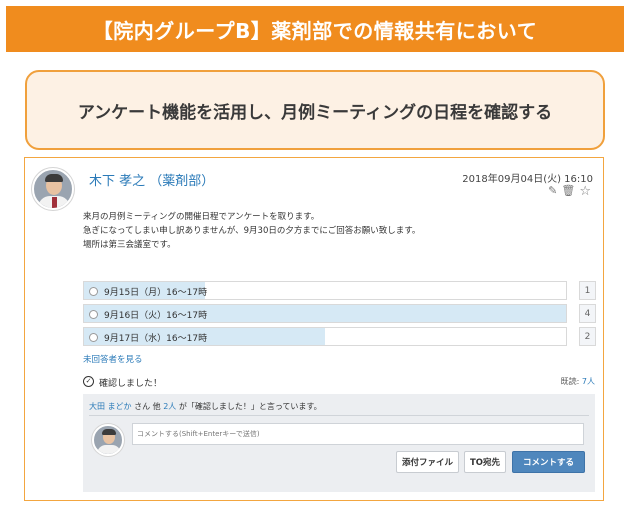 The image size is (630, 516). Describe the element at coordinates (339, 415) in the screenshot. I see `divider` at that location.